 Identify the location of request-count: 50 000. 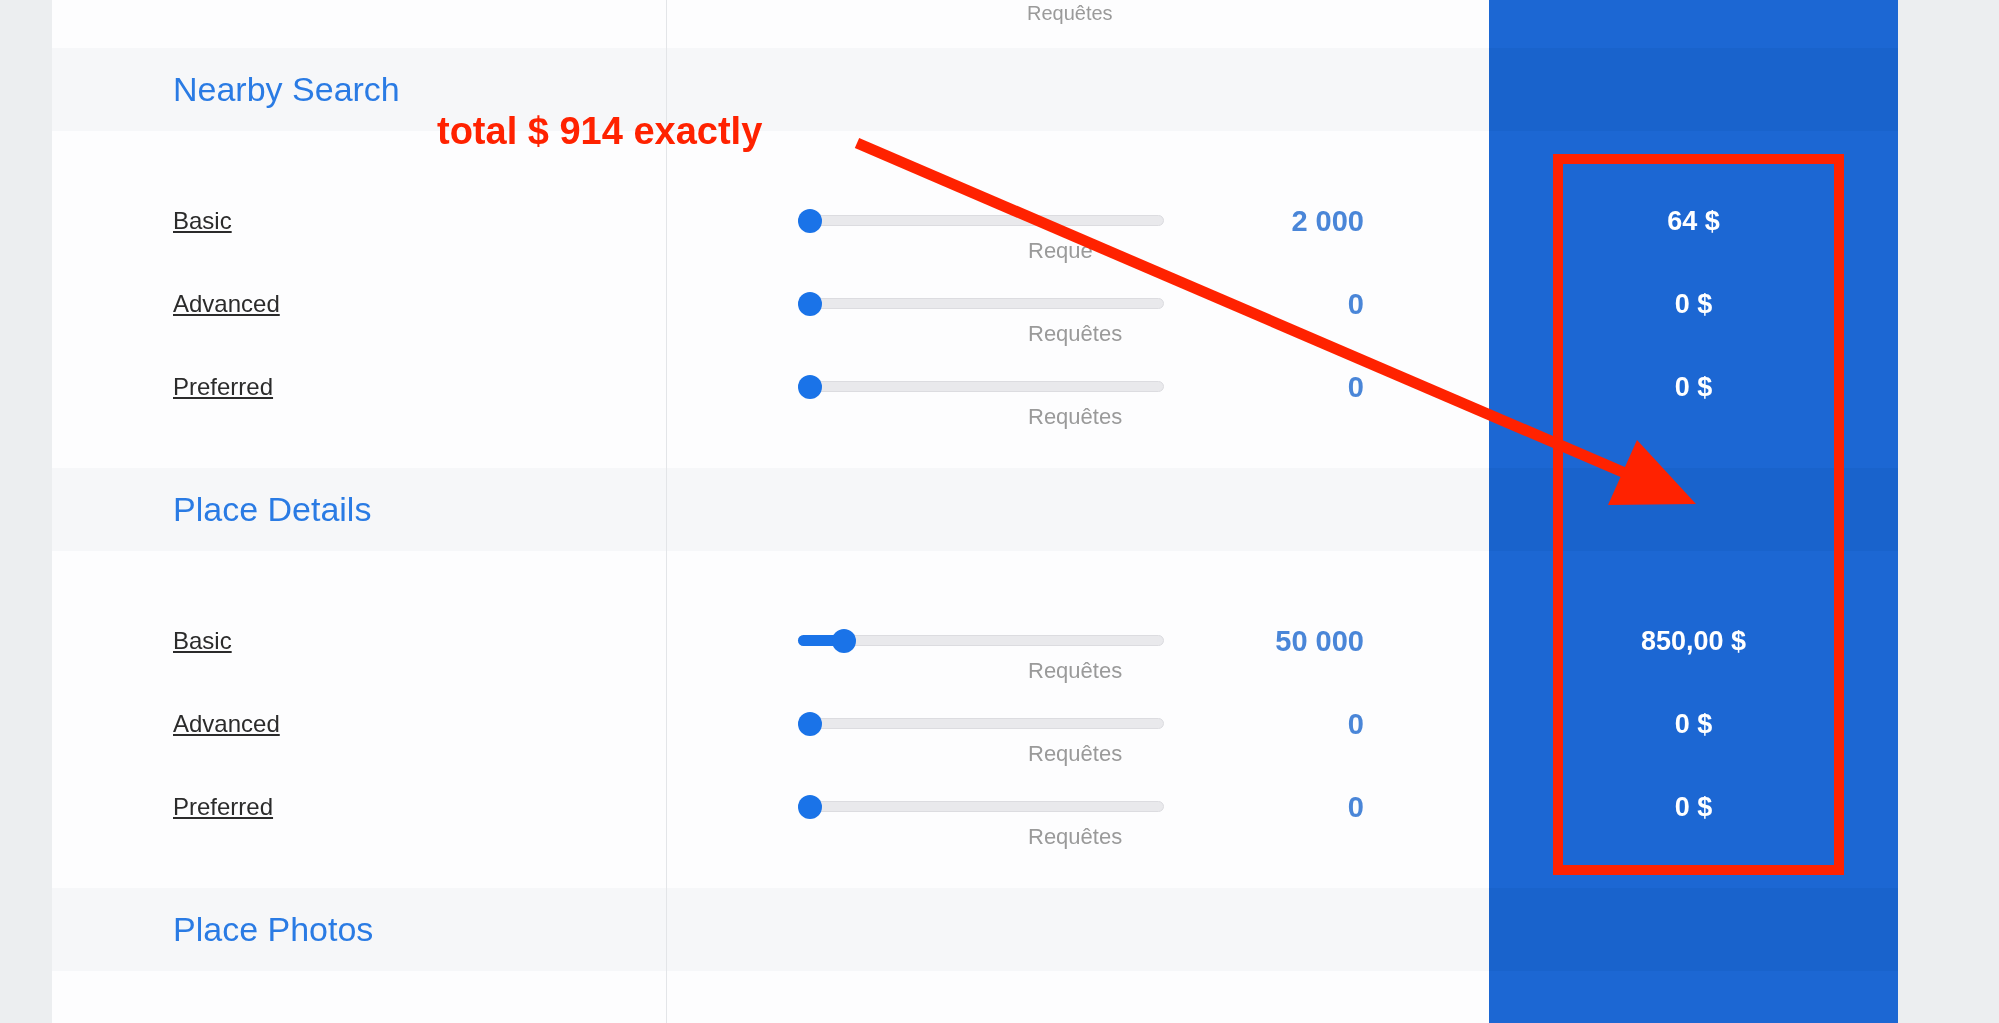
(1319, 643).